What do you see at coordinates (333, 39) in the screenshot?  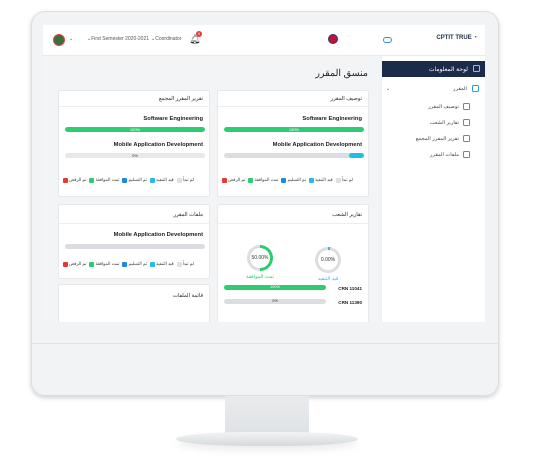 I see `language-flag-icon` at bounding box center [333, 39].